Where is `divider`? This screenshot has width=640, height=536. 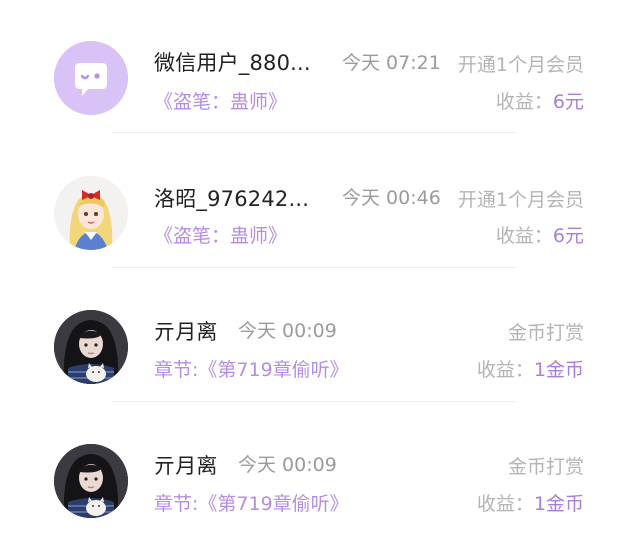
divider is located at coordinates (314, 132).